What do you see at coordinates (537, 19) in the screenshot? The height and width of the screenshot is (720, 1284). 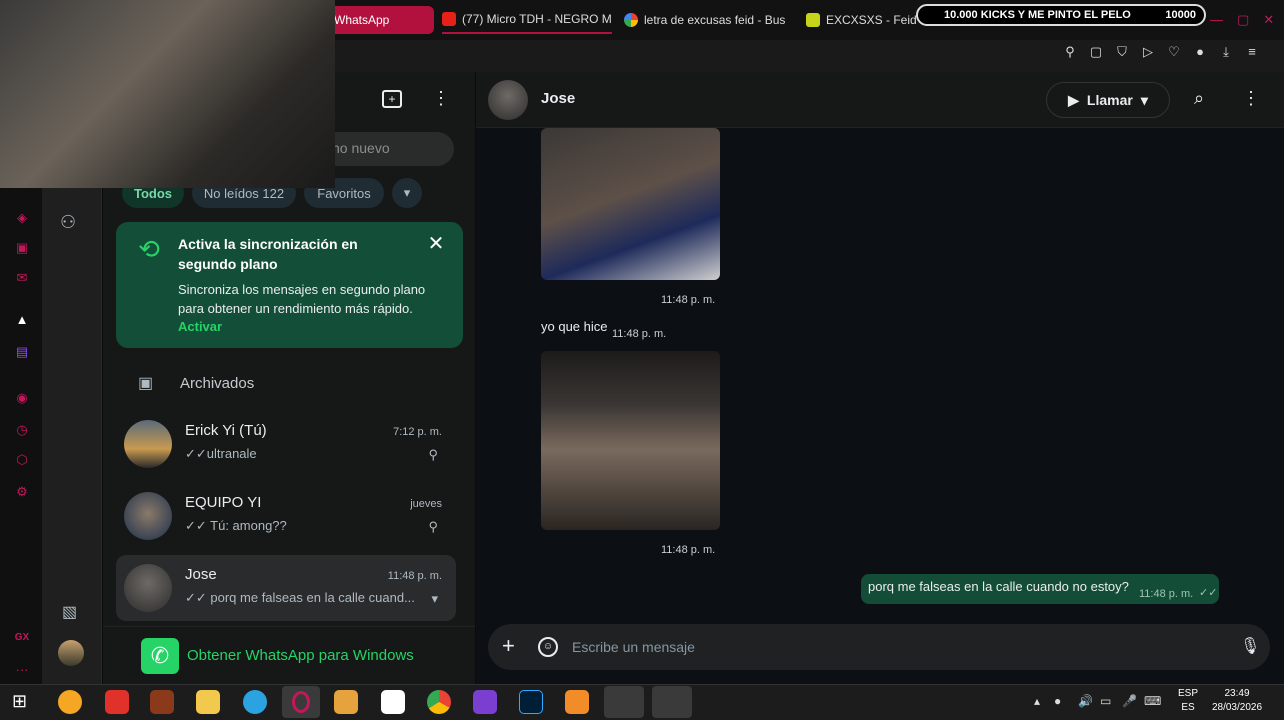 I see `tab-label: (77) Micro TDH - NEGRO M` at bounding box center [537, 19].